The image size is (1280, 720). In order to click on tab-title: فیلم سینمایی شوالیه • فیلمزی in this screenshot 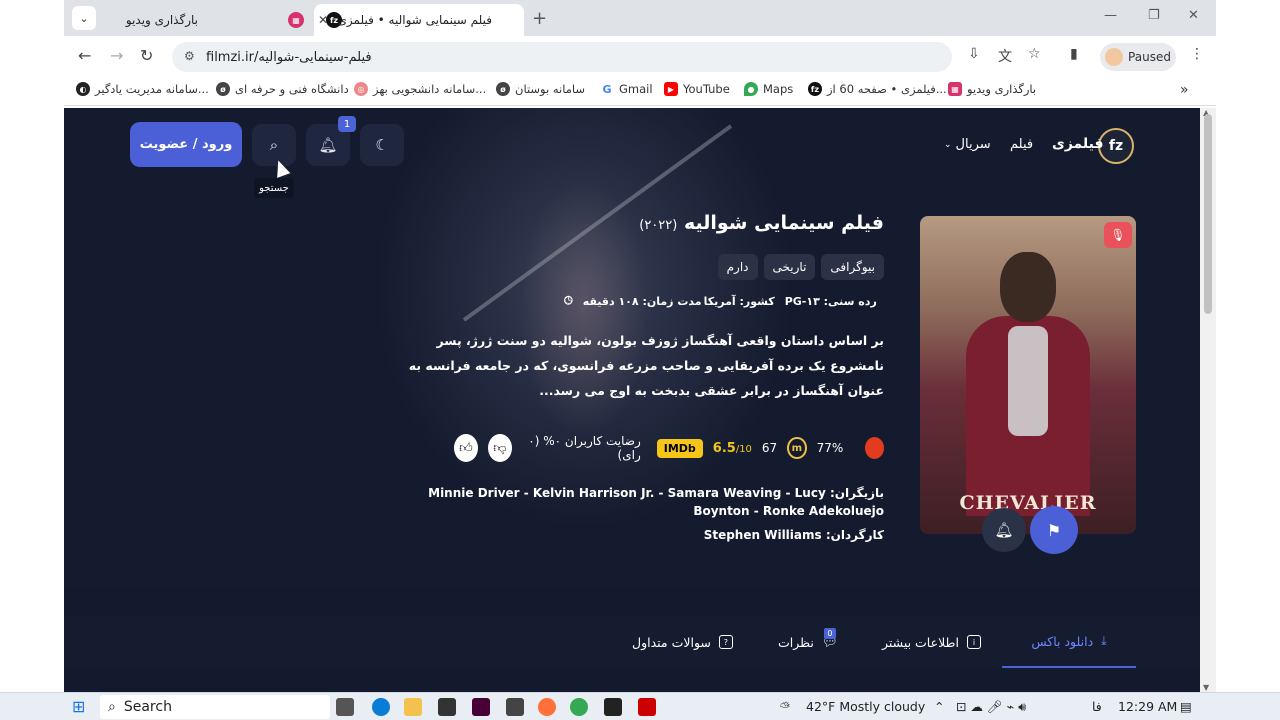, I will do `click(414, 20)`.